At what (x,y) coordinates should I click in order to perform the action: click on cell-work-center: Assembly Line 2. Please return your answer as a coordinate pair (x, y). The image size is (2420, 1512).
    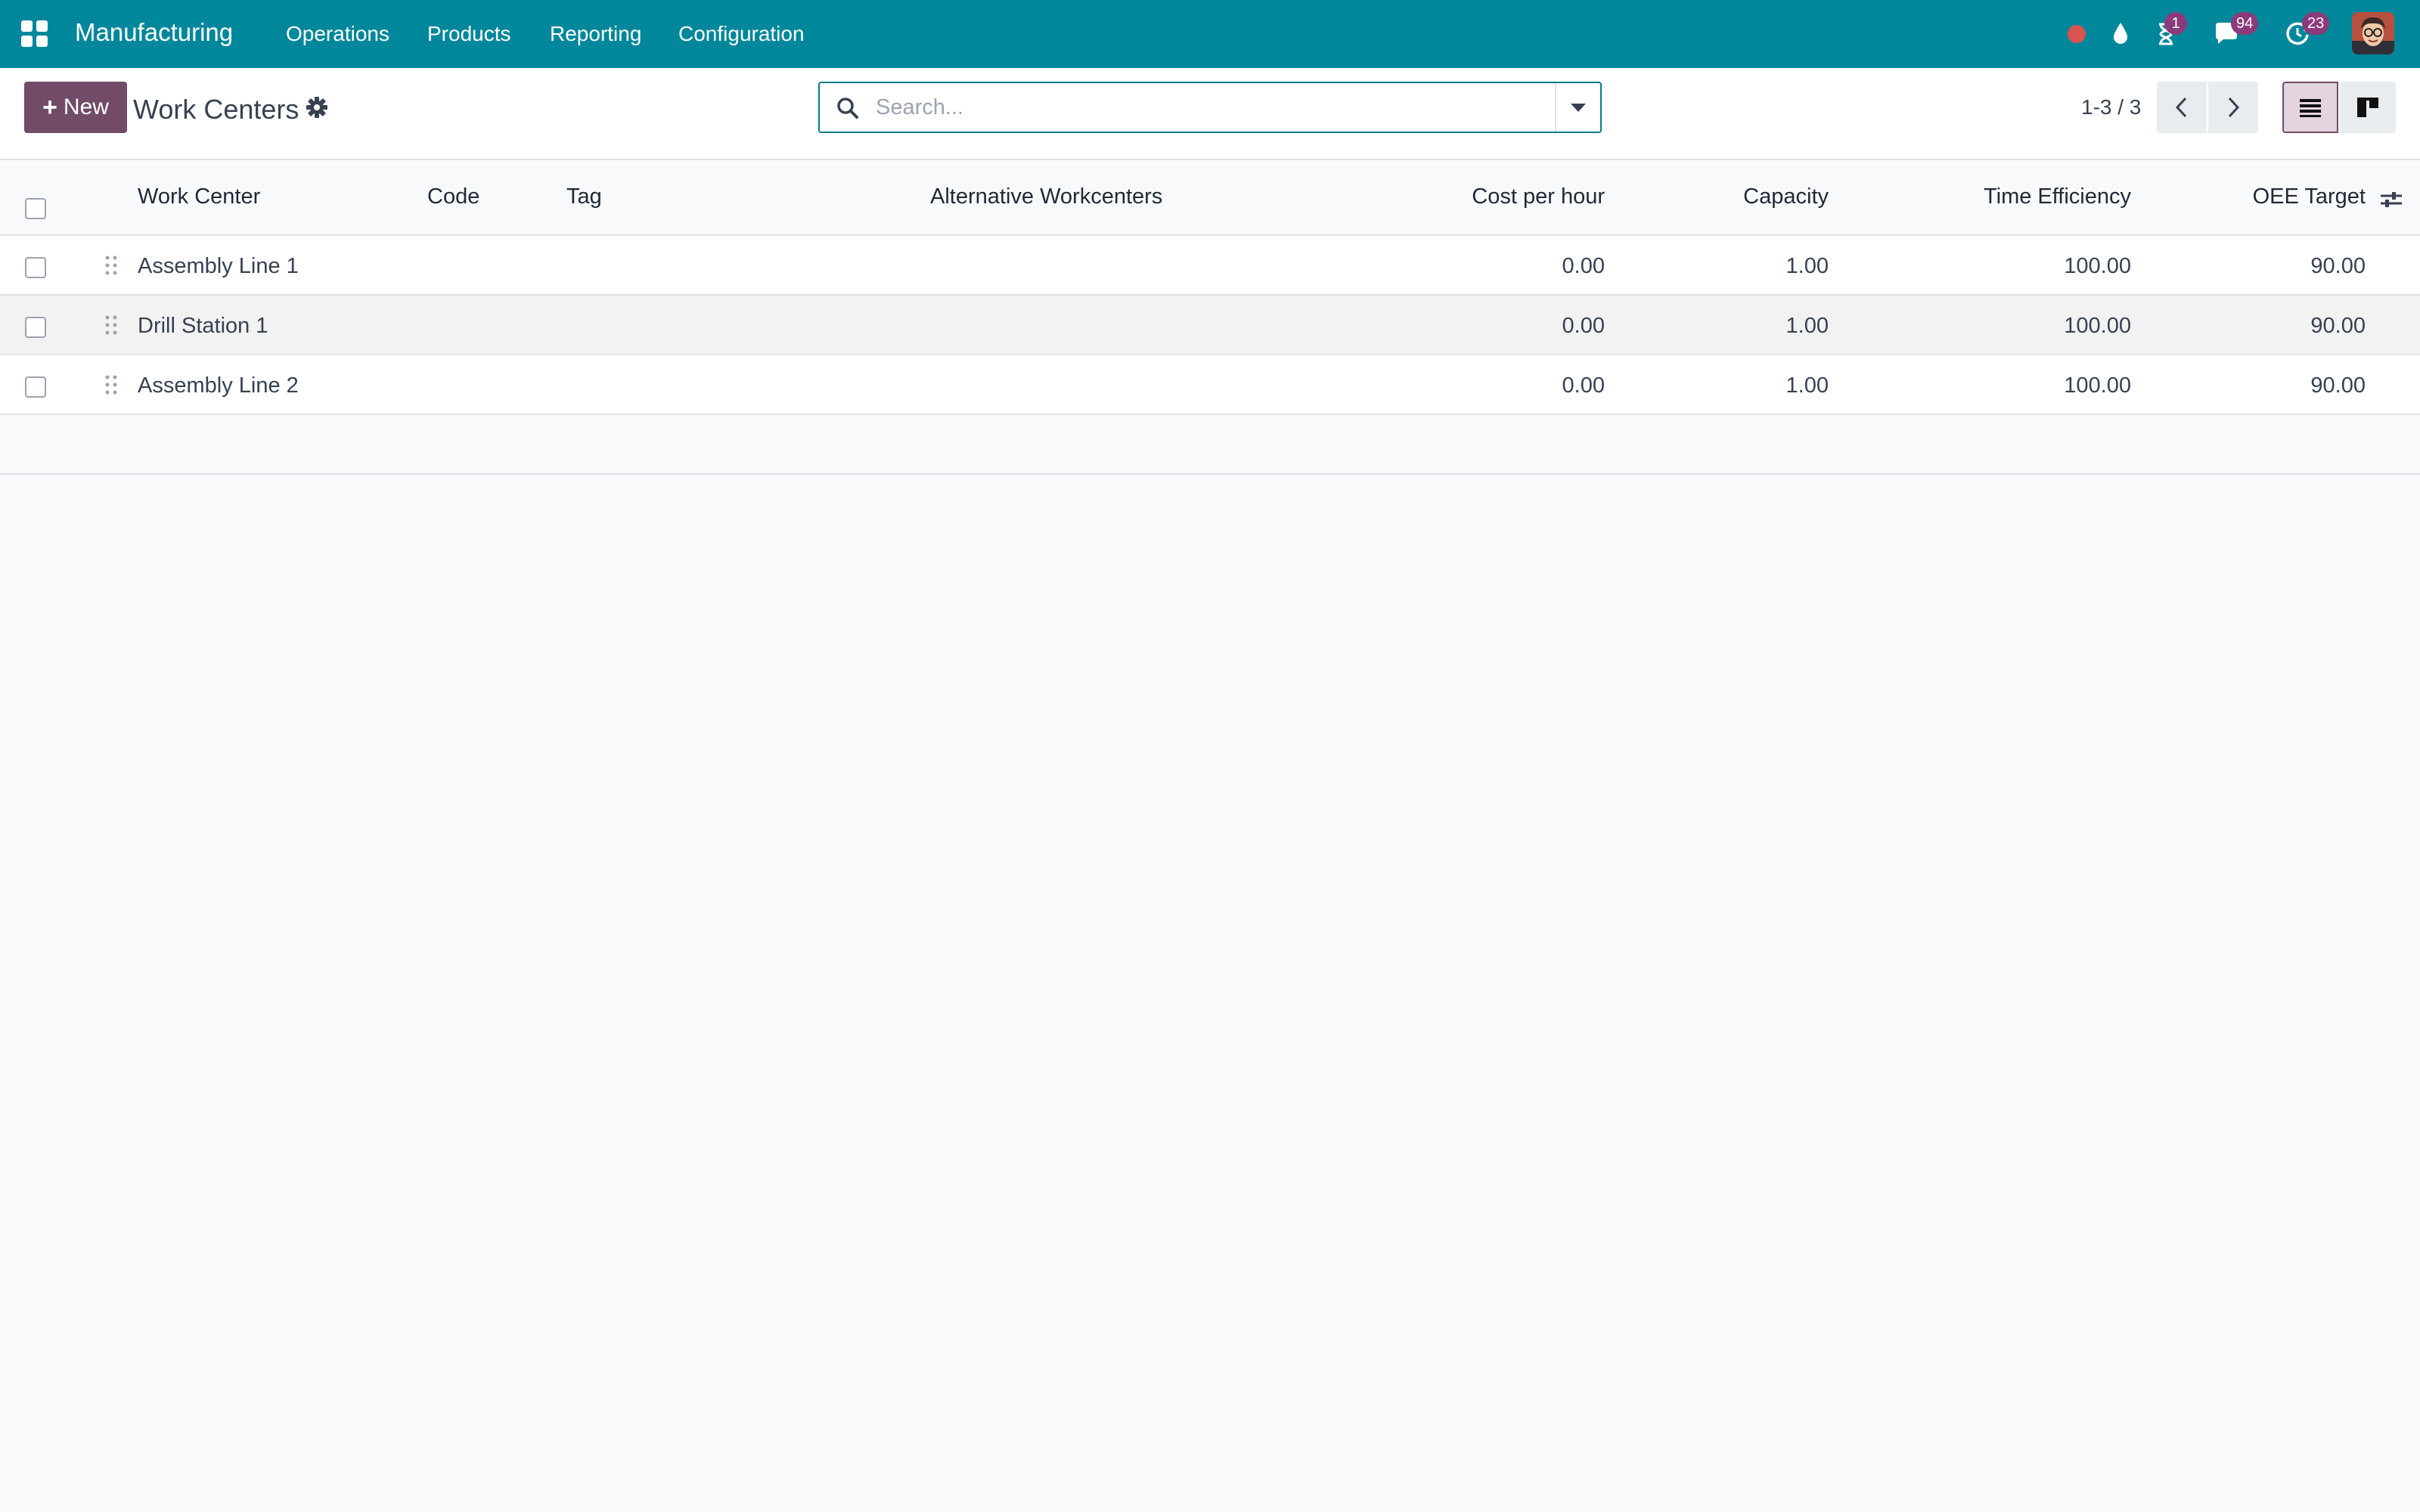
    Looking at the image, I should click on (218, 385).